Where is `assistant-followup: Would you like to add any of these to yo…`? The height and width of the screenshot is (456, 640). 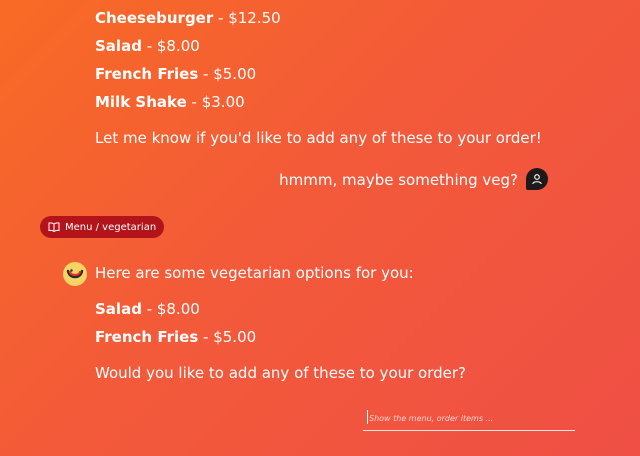
assistant-followup: Would you like to add any of these to yo… is located at coordinates (281, 373).